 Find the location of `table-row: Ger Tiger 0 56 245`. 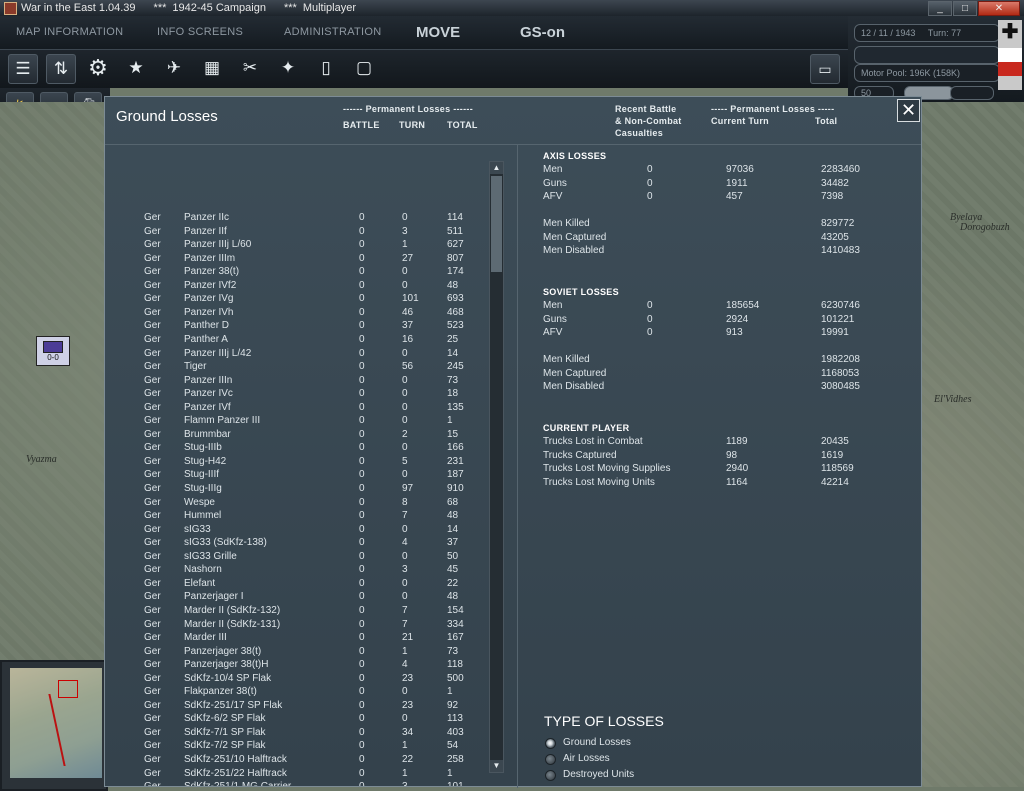

table-row: Ger Tiger 0 56 245 is located at coordinates (311, 368).